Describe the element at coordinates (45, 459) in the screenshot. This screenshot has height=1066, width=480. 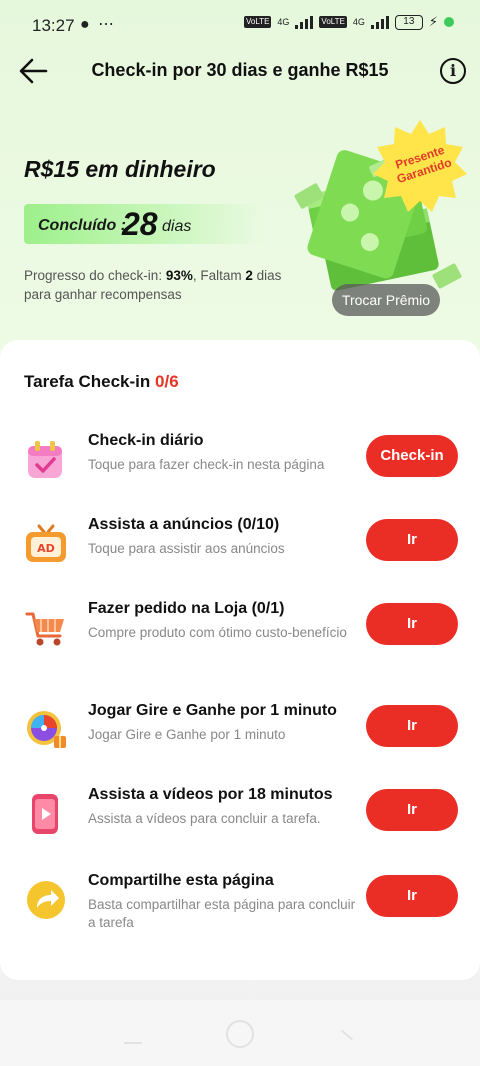
I see `calendar-check-icon` at that location.